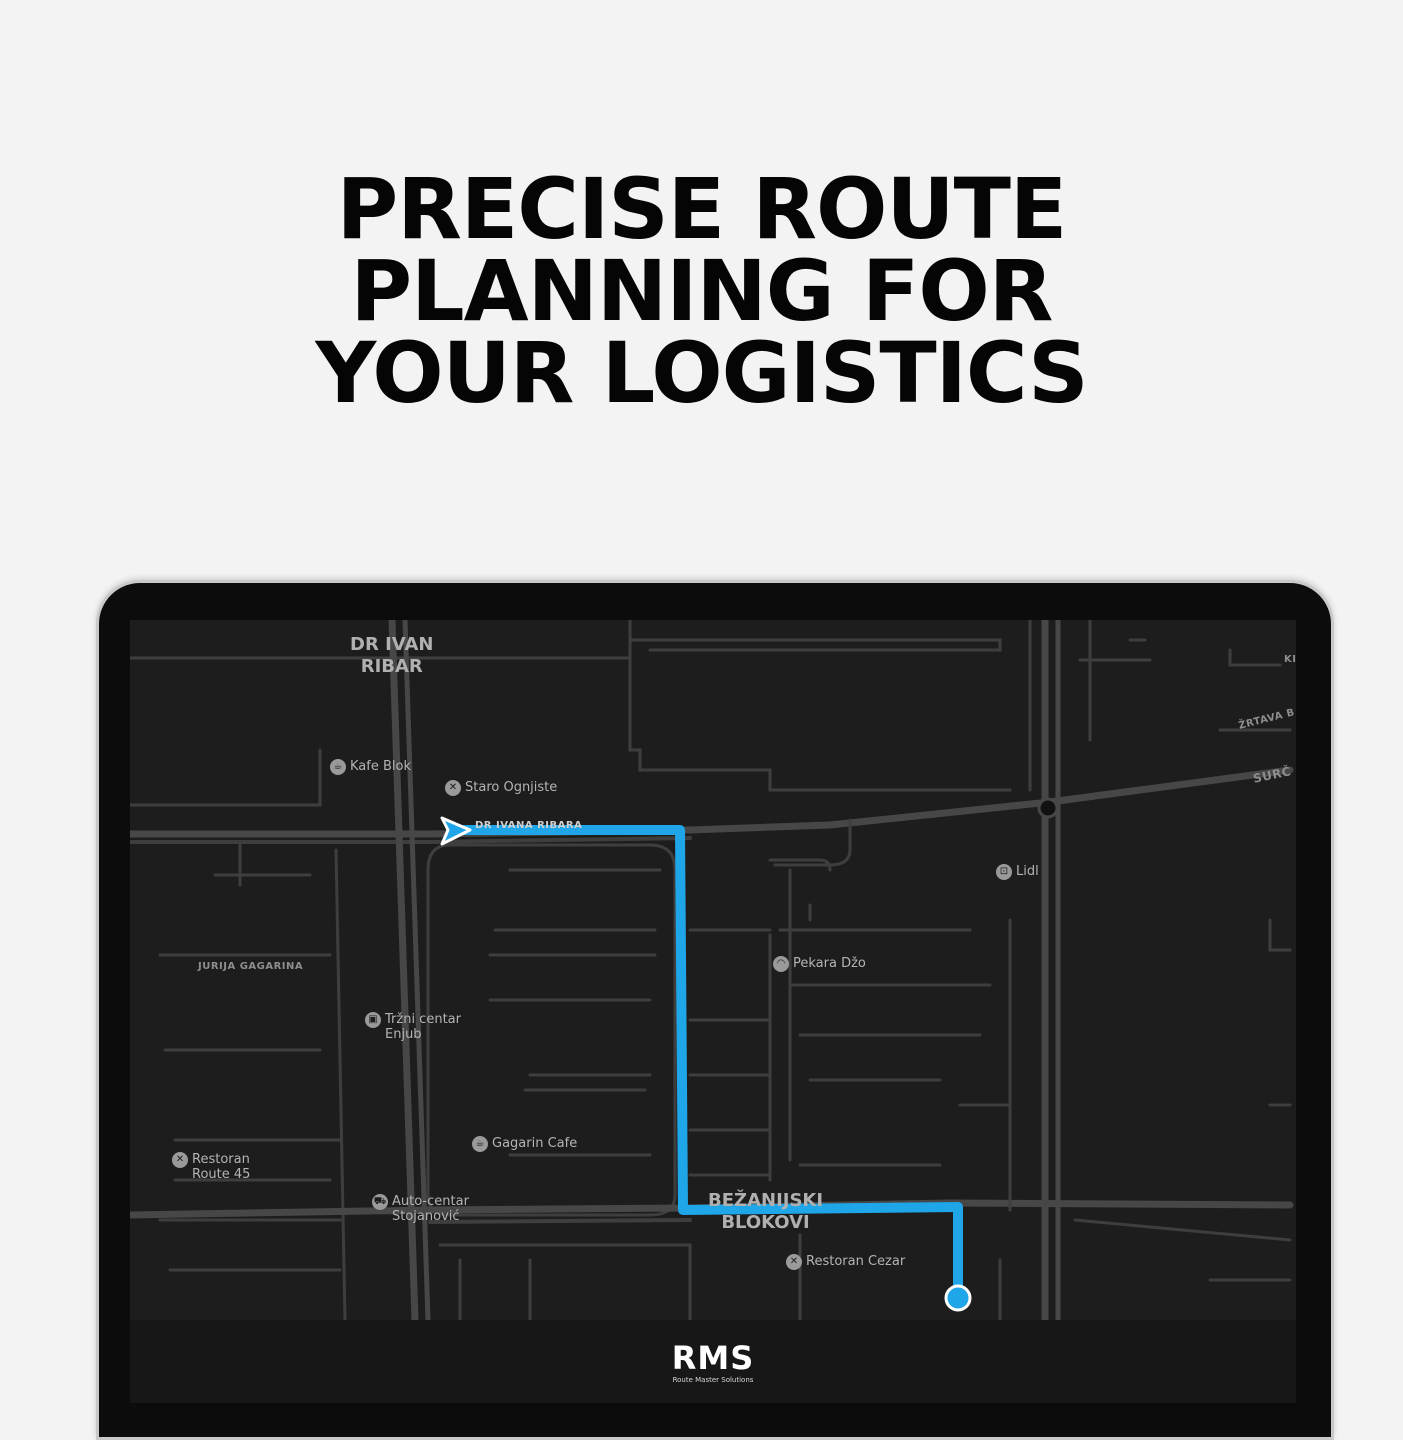 This screenshot has height=1440, width=1403. I want to click on poi-label-line: Stojanović, so click(426, 1216).